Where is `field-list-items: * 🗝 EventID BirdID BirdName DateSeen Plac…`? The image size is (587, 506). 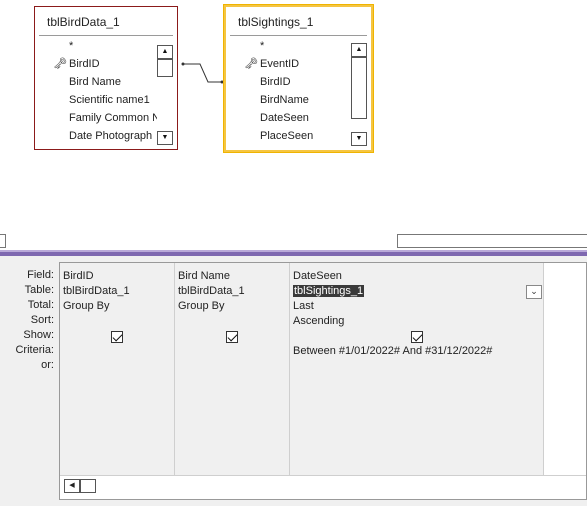
field-list-items: * 🗝 EventID BirdID BirdName DateSeen Plac… is located at coordinates (290, 91).